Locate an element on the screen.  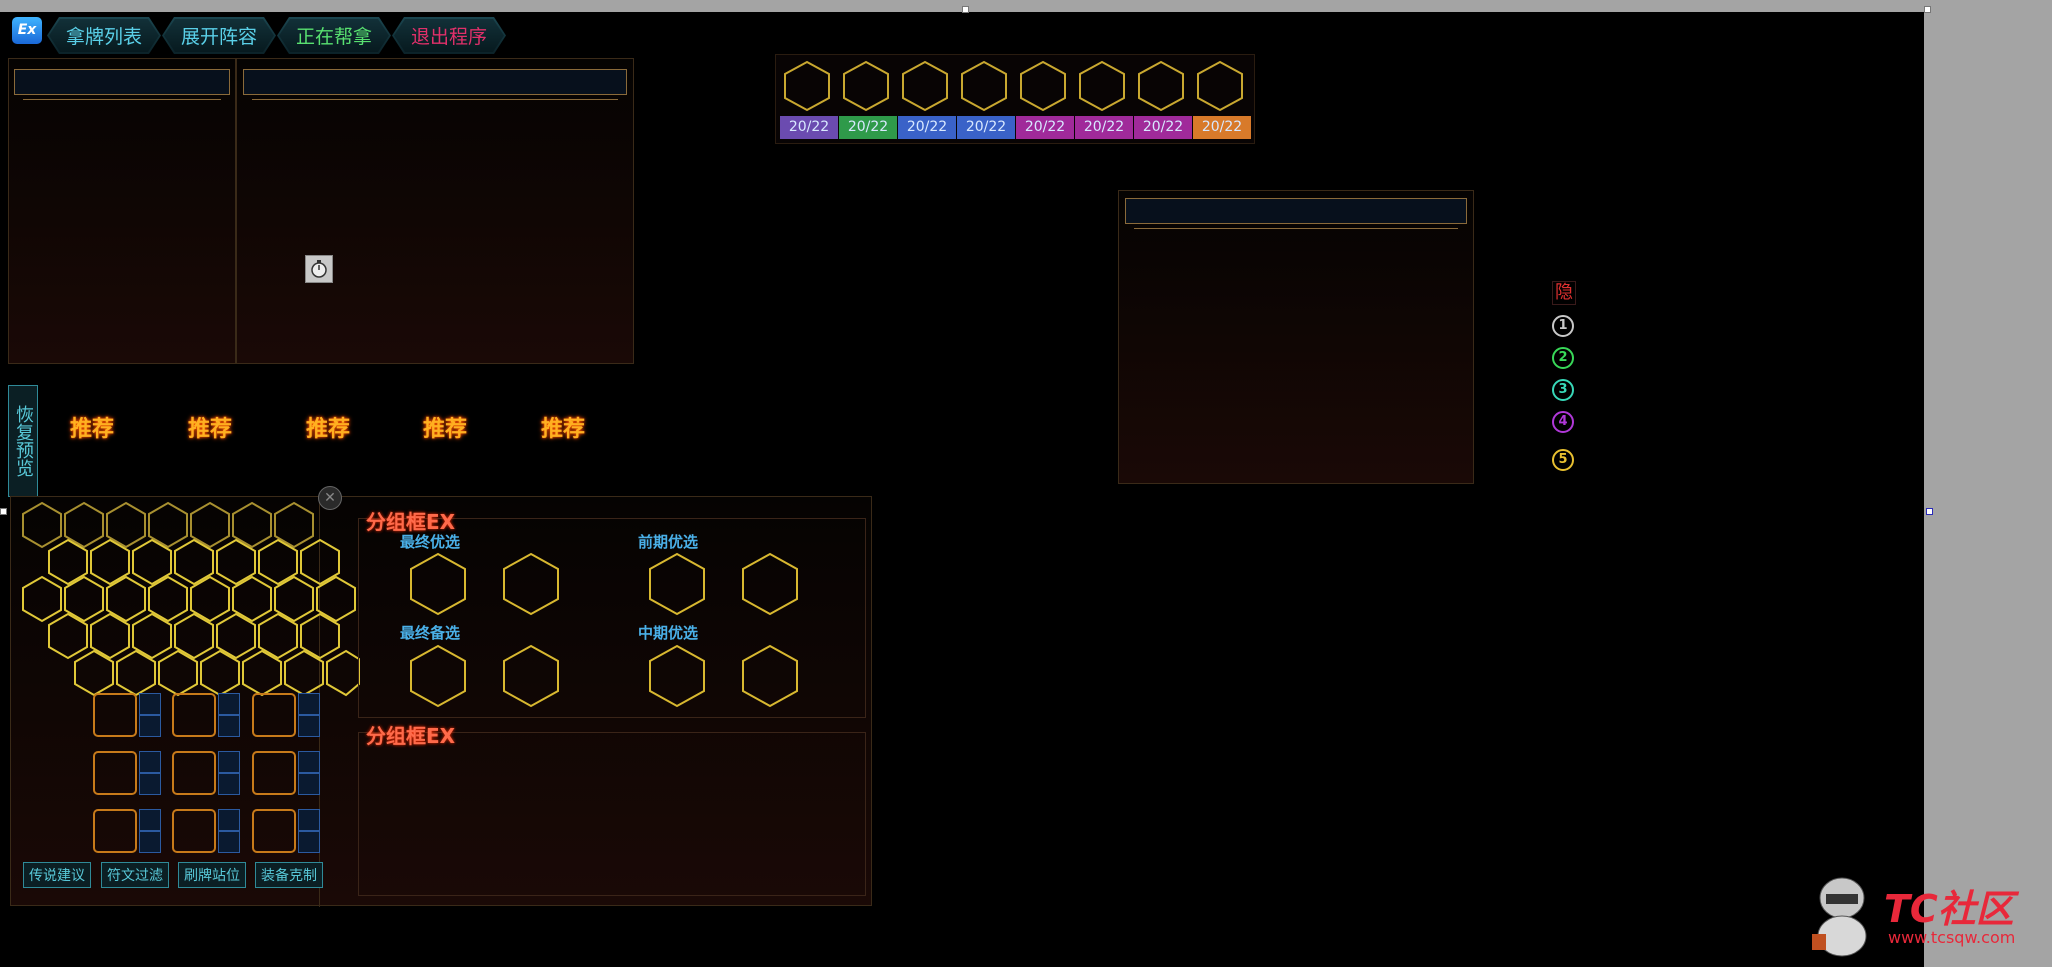
preset-1-button: 1 is located at coordinates (1563, 326).